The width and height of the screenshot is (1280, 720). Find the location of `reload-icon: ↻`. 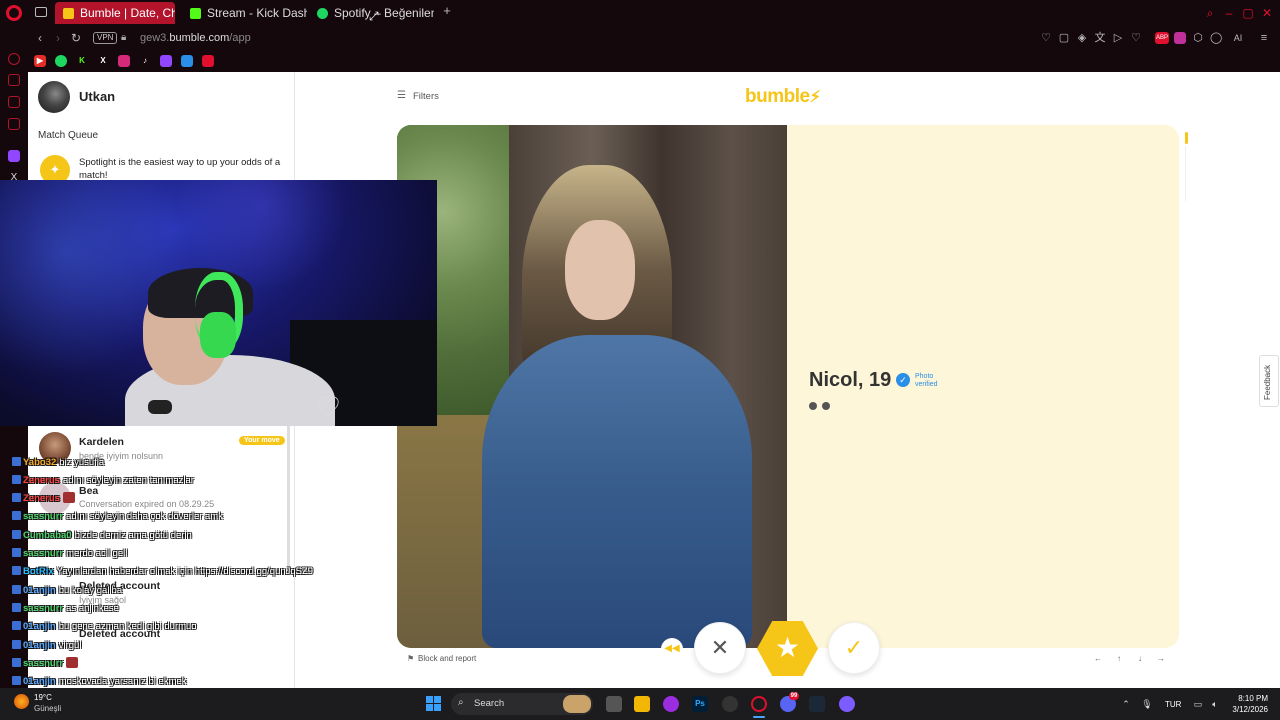

reload-icon: ↻ is located at coordinates (76, 38).